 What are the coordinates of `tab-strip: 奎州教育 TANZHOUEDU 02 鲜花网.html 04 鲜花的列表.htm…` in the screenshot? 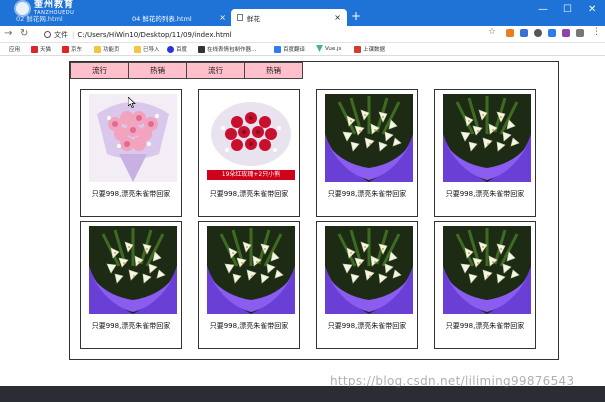 It's located at (302, 13).